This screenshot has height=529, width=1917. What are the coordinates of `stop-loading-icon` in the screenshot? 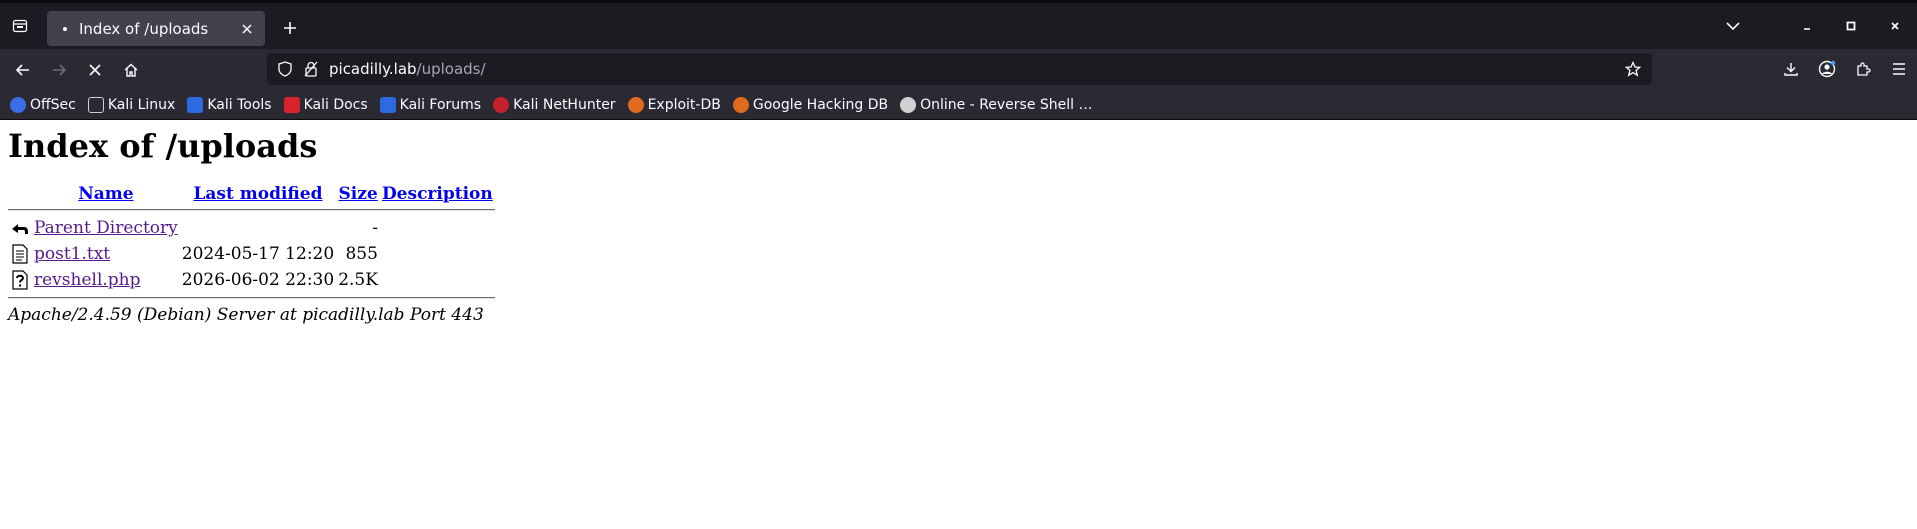 It's located at (95, 70).